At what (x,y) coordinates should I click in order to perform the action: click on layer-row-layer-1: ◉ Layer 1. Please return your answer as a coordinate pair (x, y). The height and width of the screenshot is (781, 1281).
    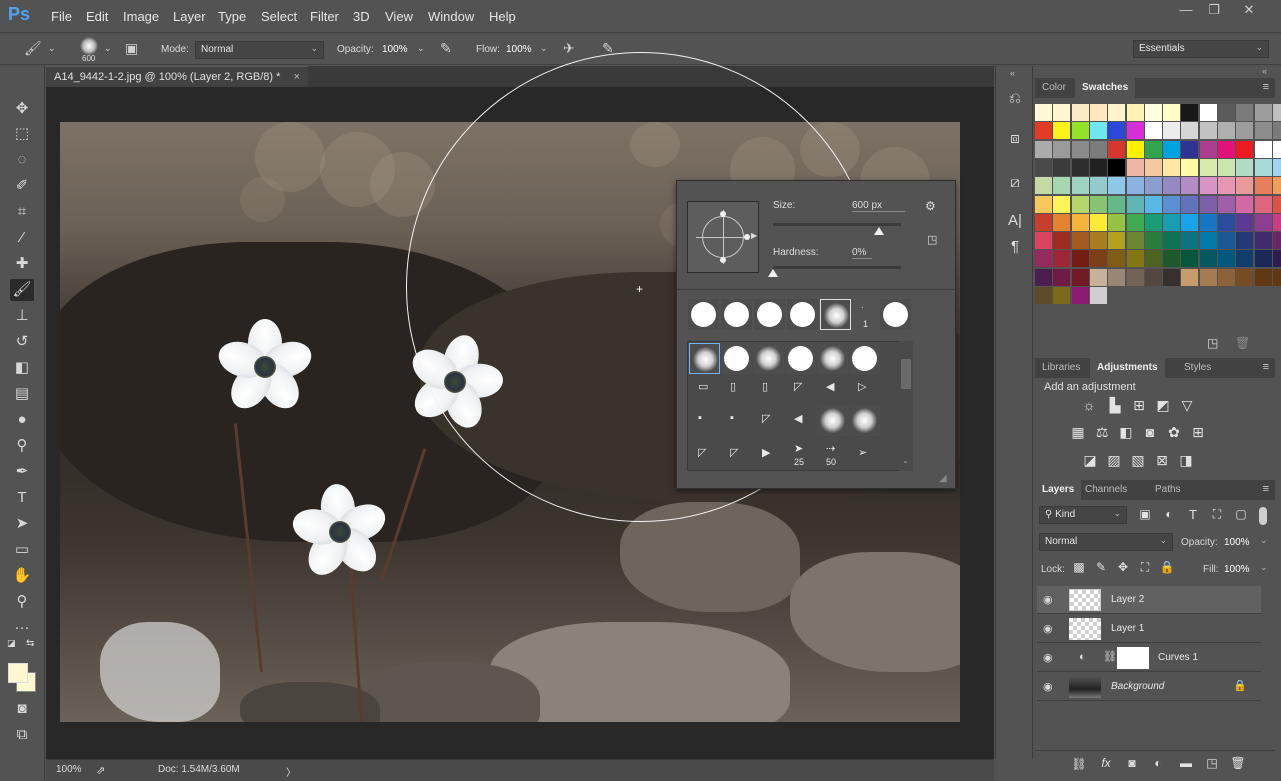
    Looking at the image, I should click on (1149, 629).